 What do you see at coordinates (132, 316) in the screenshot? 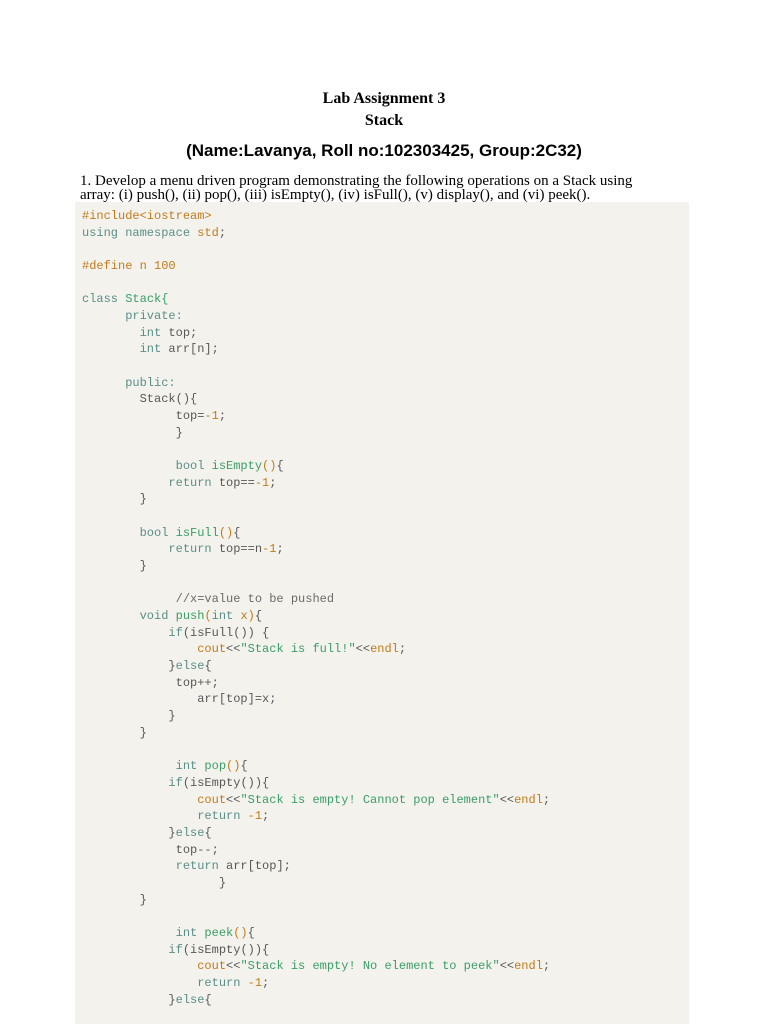
I see `code-token: private:` at bounding box center [132, 316].